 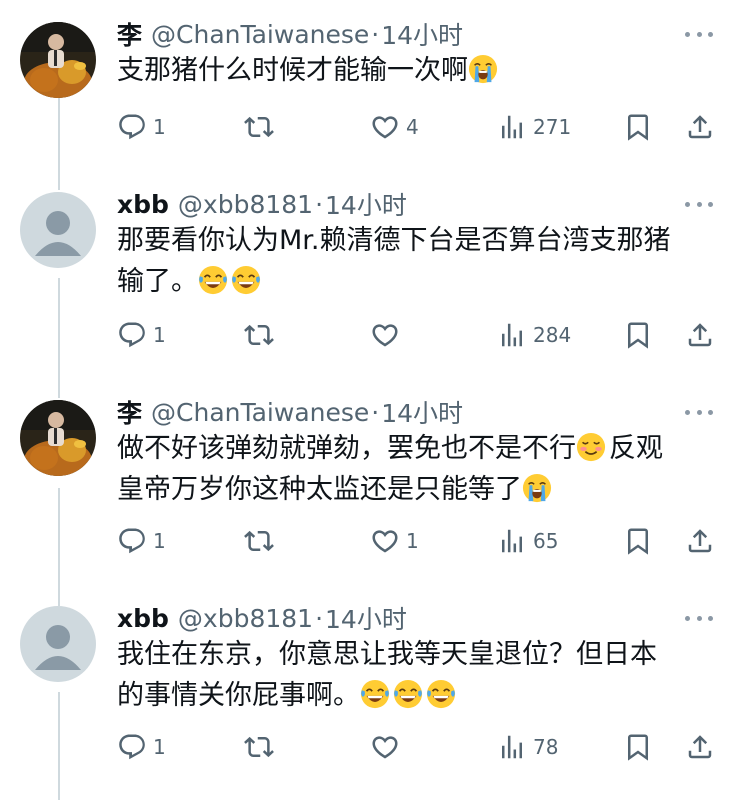 I want to click on tweet-text-line: 我住在东京，你意思让我等天皇退位？但日本, so click(x=387, y=654).